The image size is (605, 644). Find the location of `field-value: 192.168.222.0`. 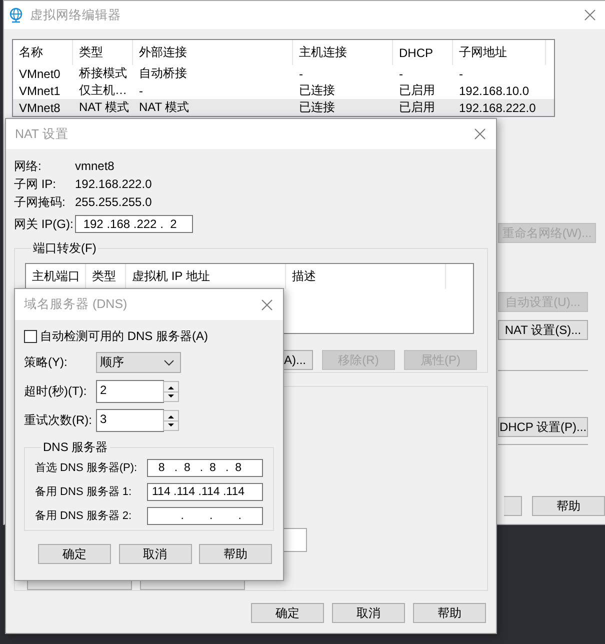

field-value: 192.168.222.0 is located at coordinates (113, 184).